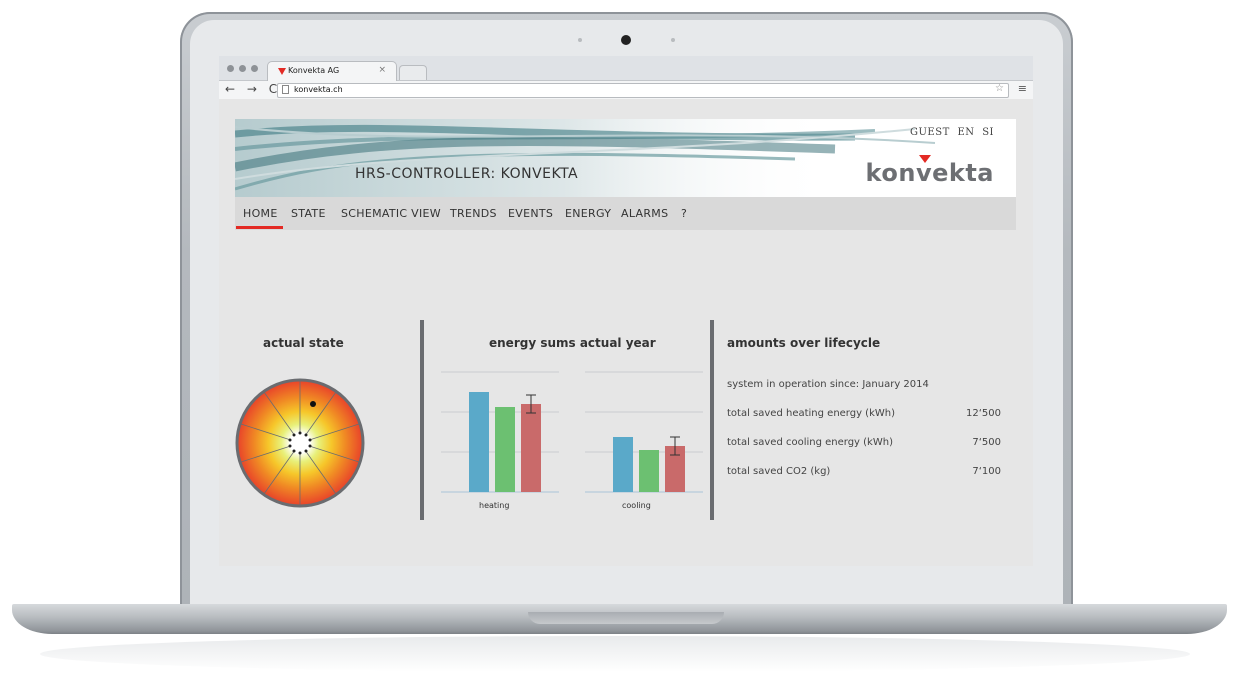  What do you see at coordinates (828, 384) in the screenshot?
I see `operation-since-text: system in operation since: January 2014` at bounding box center [828, 384].